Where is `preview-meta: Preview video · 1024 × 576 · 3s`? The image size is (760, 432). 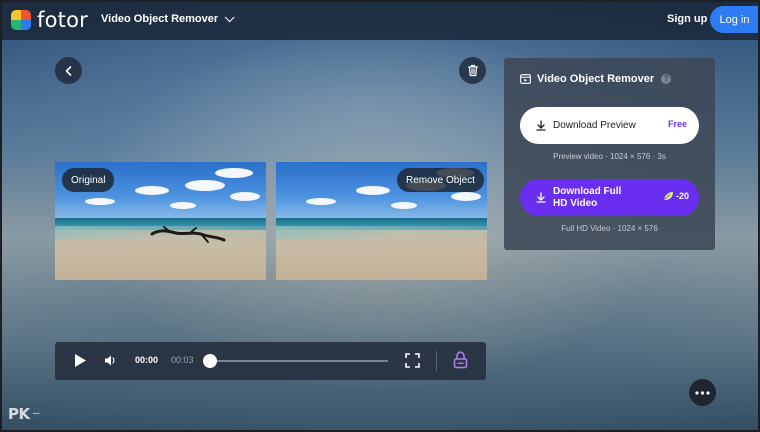
preview-meta: Preview video · 1024 × 576 · 3s is located at coordinates (609, 156).